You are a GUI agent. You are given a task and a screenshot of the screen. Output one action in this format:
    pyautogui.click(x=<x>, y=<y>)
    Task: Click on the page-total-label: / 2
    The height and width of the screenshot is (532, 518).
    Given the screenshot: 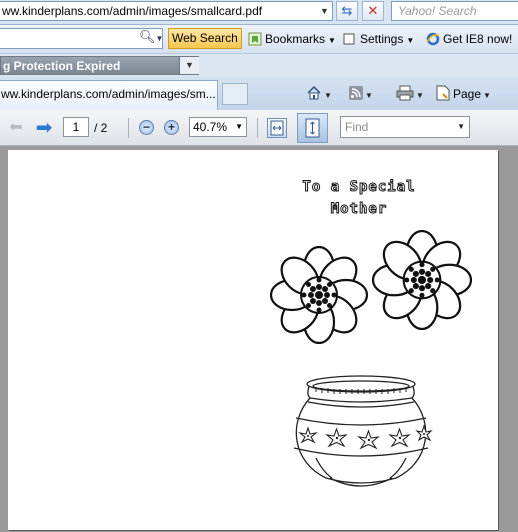 What is the action you would take?
    pyautogui.click(x=101, y=128)
    